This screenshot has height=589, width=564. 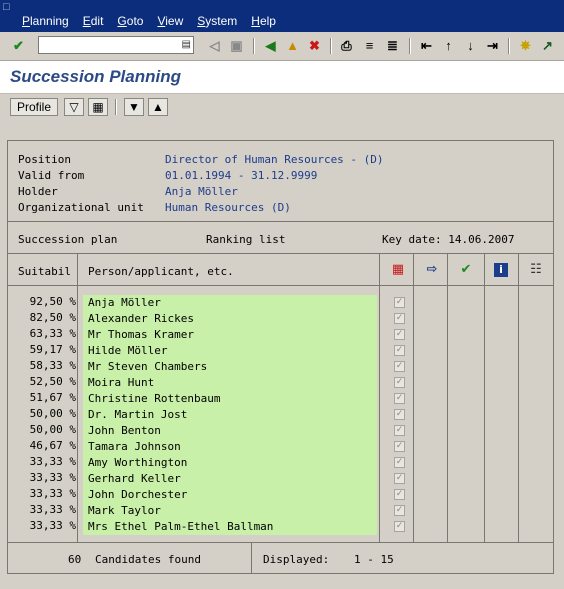 What do you see at coordinates (230, 431) in the screenshot?
I see `candidate-name: John Benton` at bounding box center [230, 431].